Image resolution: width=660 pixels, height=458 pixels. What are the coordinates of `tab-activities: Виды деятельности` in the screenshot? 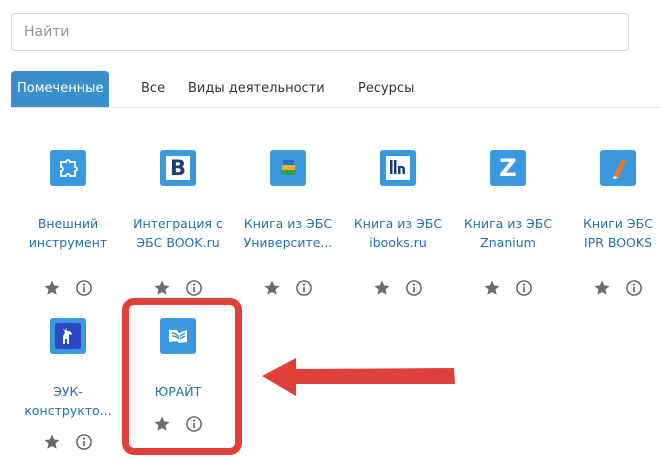 It's located at (256, 89).